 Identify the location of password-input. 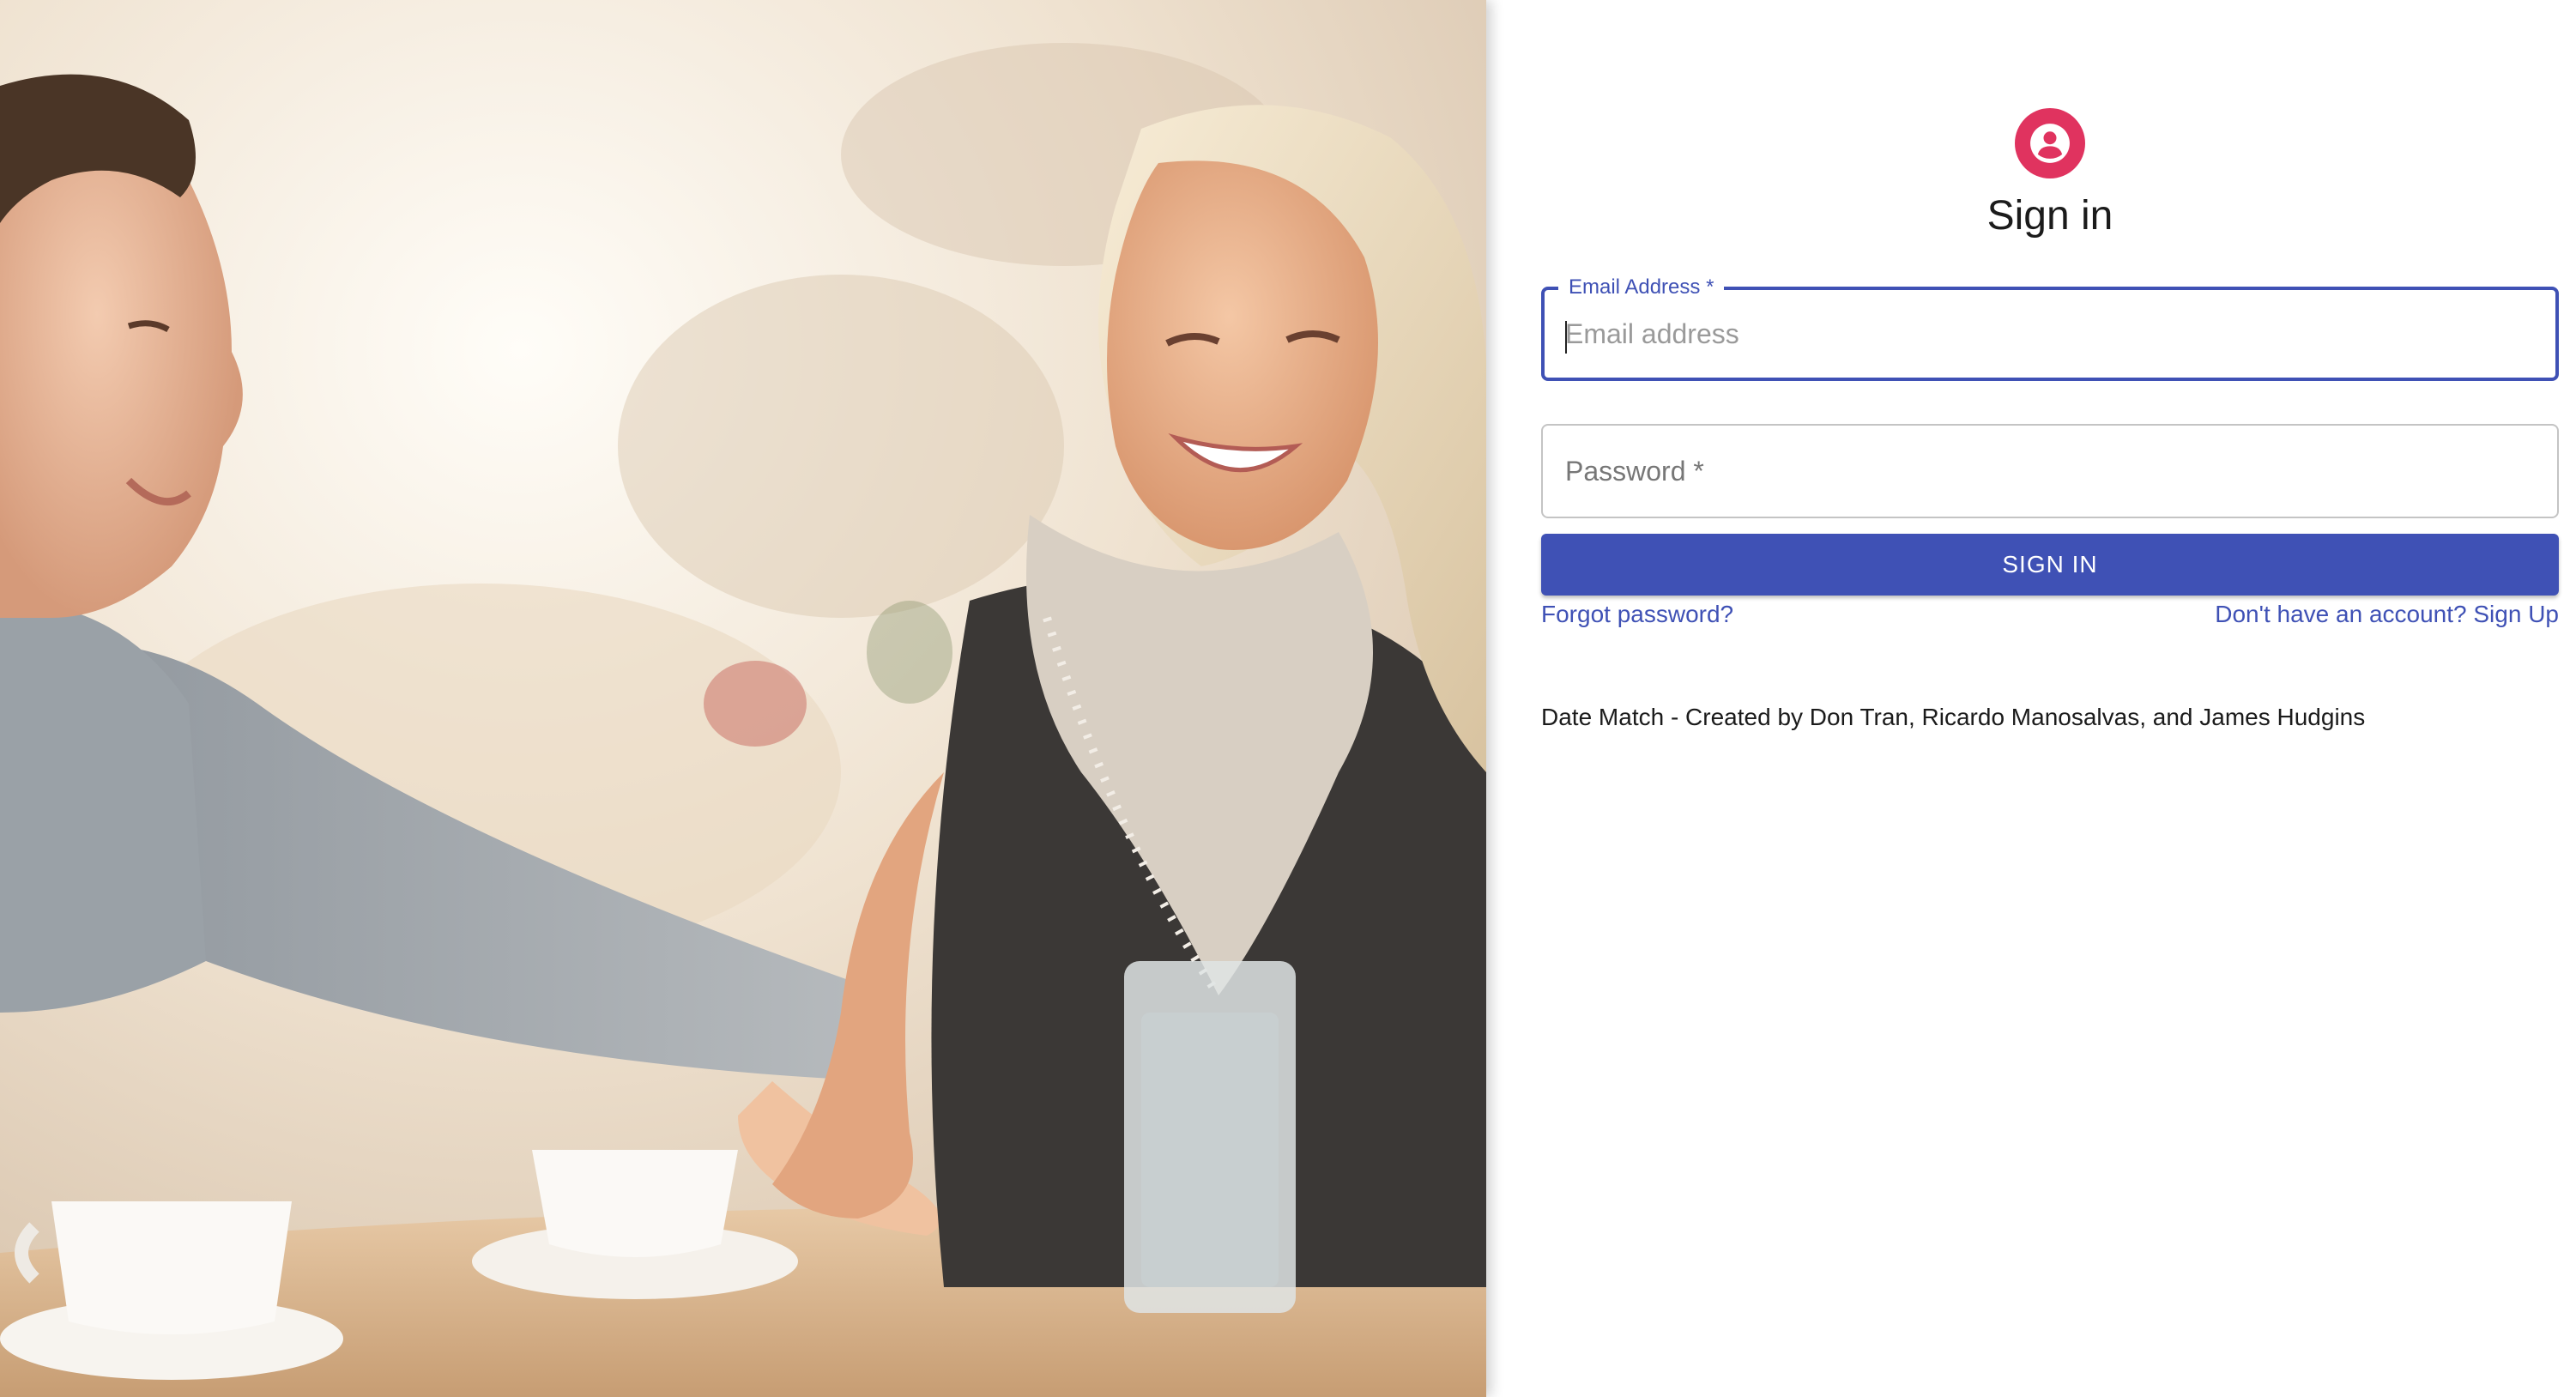
(2050, 471).